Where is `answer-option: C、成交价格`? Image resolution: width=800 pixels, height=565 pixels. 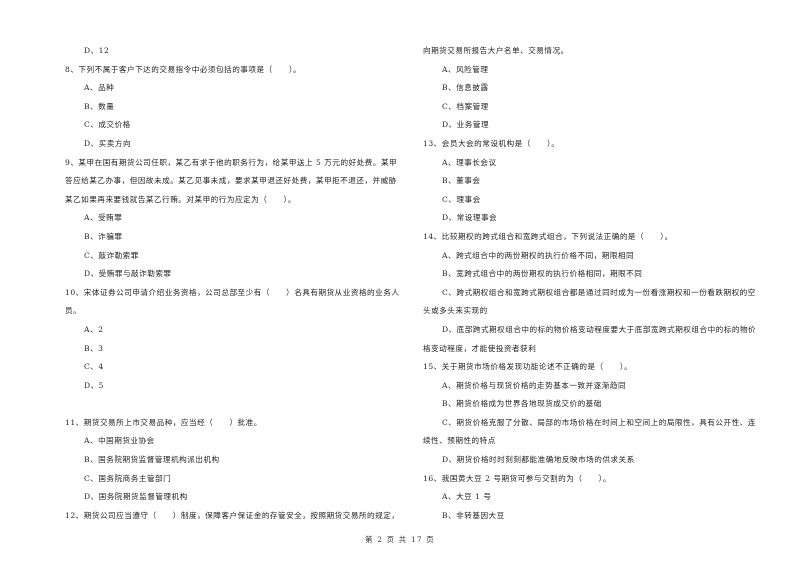
answer-option: C、成交价格 is located at coordinates (107, 125).